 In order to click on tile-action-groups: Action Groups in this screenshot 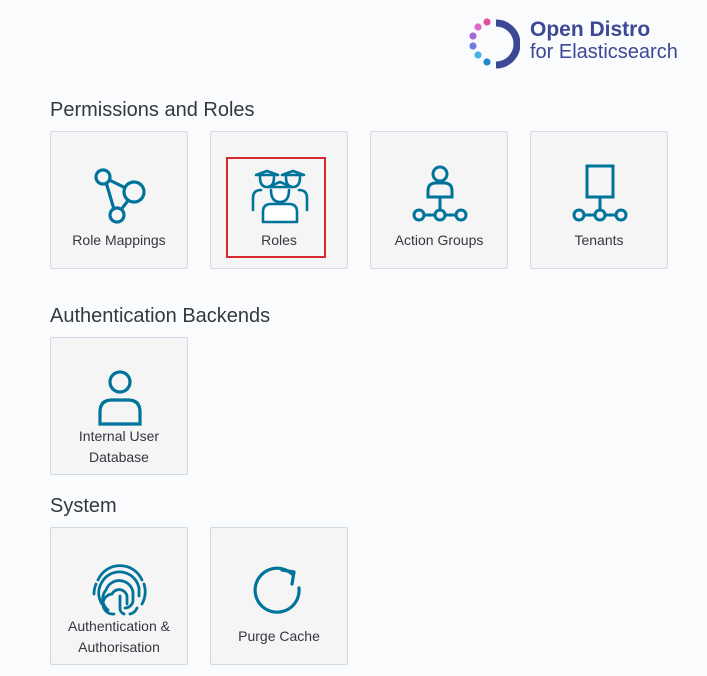, I will do `click(439, 200)`.